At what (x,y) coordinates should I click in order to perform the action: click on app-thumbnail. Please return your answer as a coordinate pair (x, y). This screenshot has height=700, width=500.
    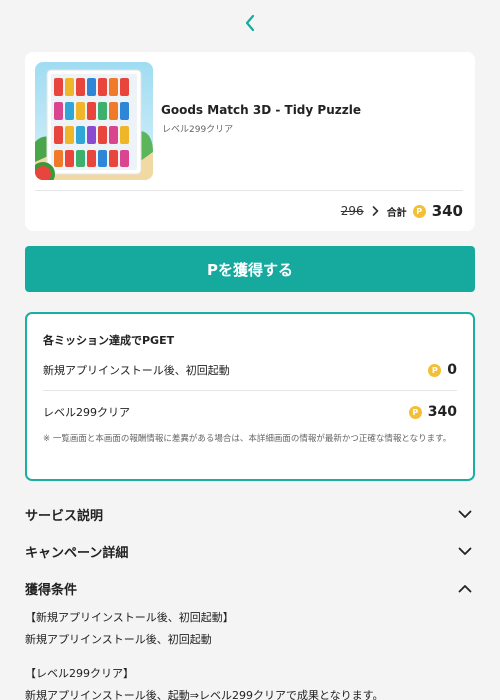
    Looking at the image, I should click on (94, 121).